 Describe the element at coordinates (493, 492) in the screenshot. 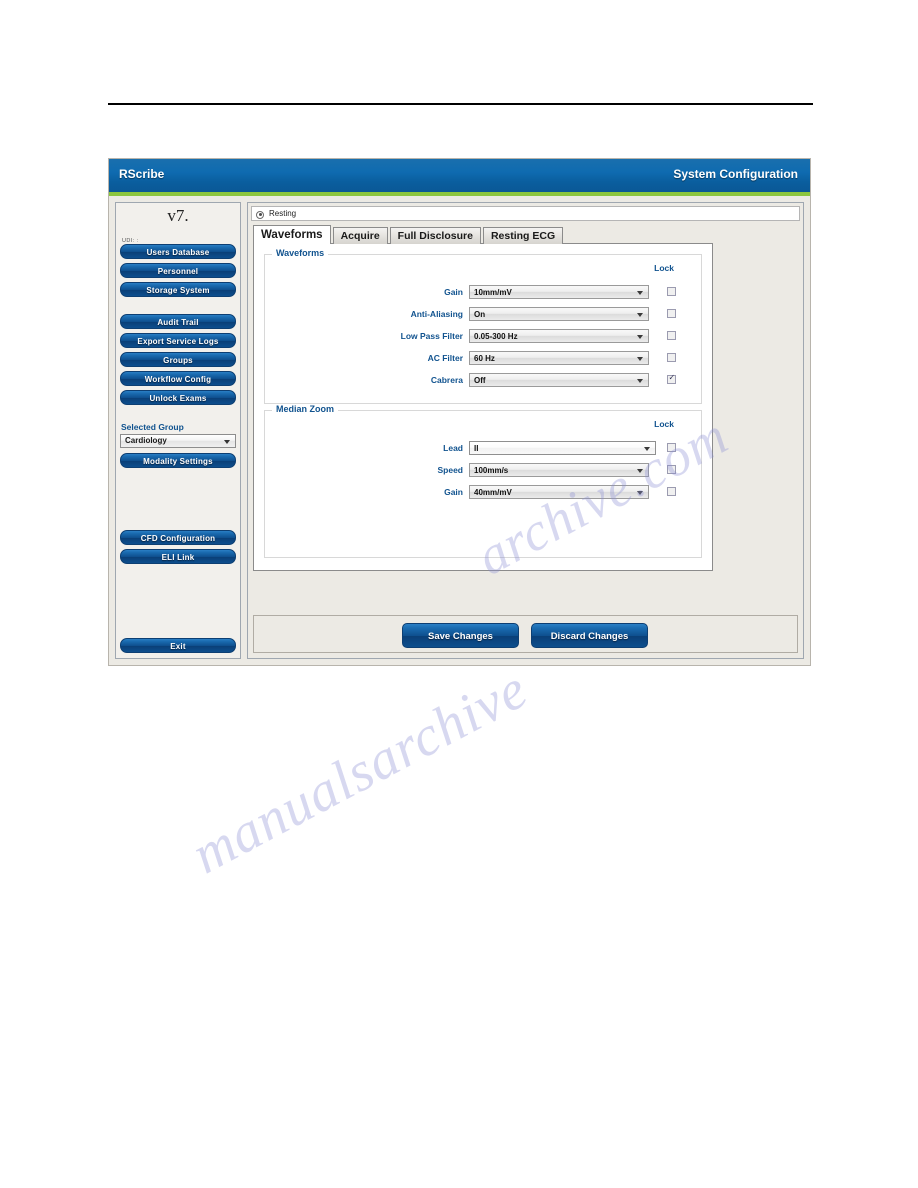

I see `value-median-gain: 40mm/mV` at that location.